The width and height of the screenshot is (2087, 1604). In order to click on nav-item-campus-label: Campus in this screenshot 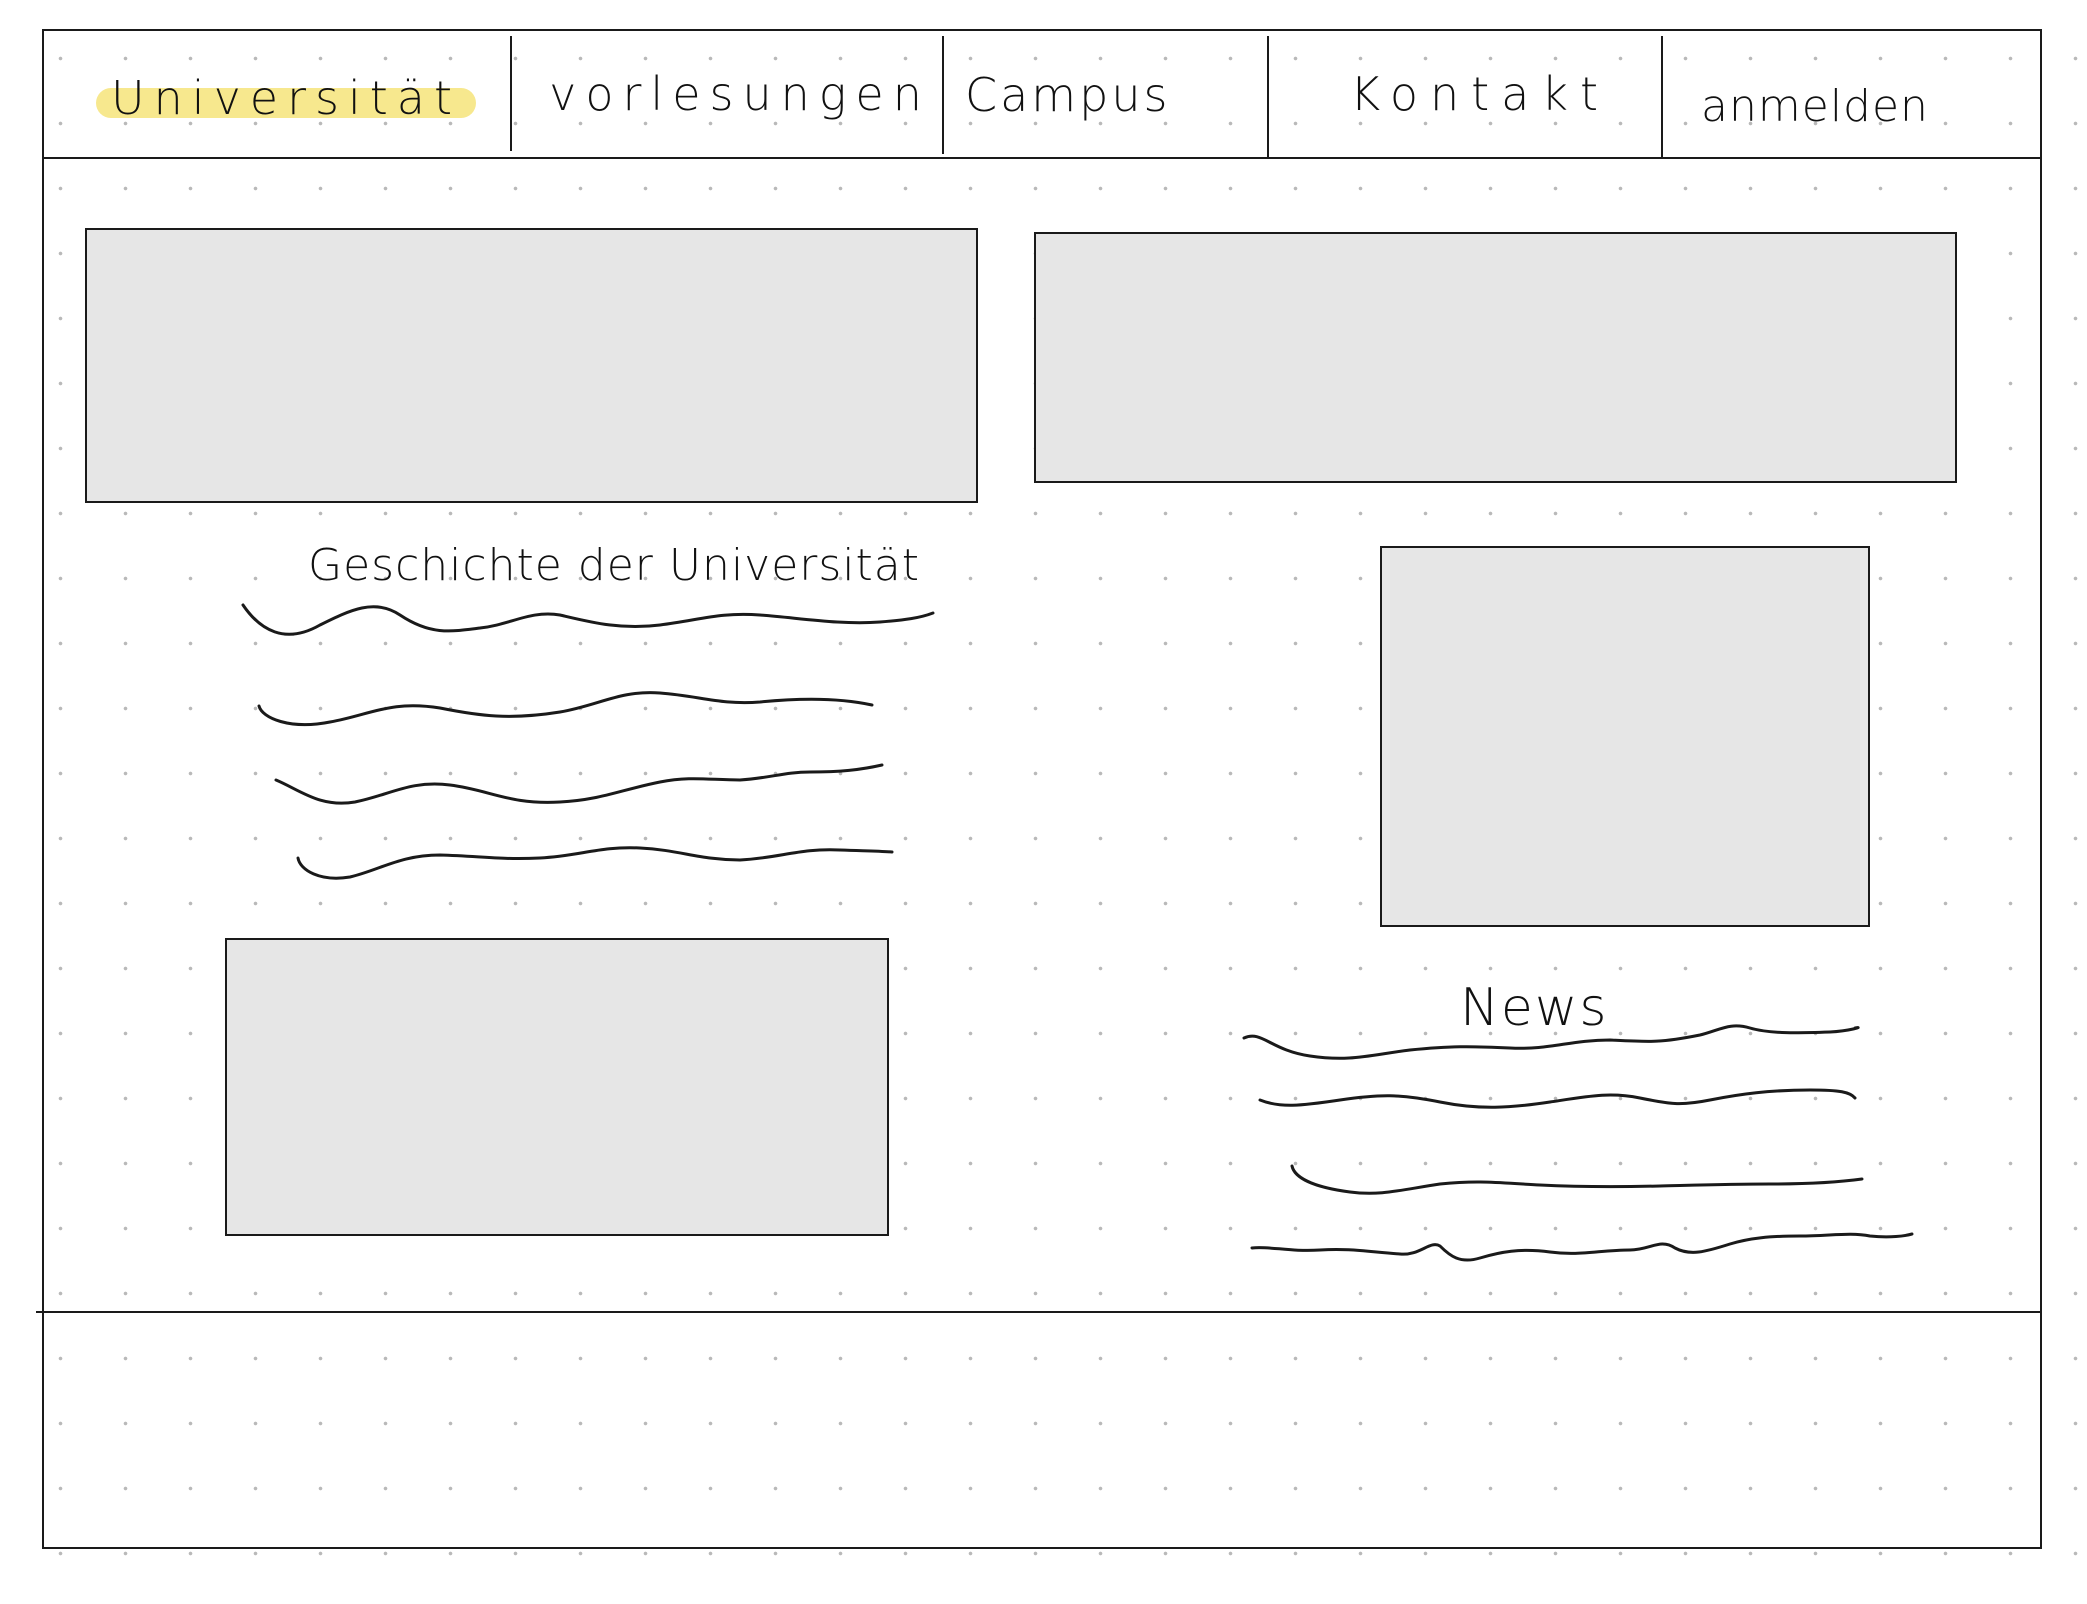, I will do `click(1068, 95)`.